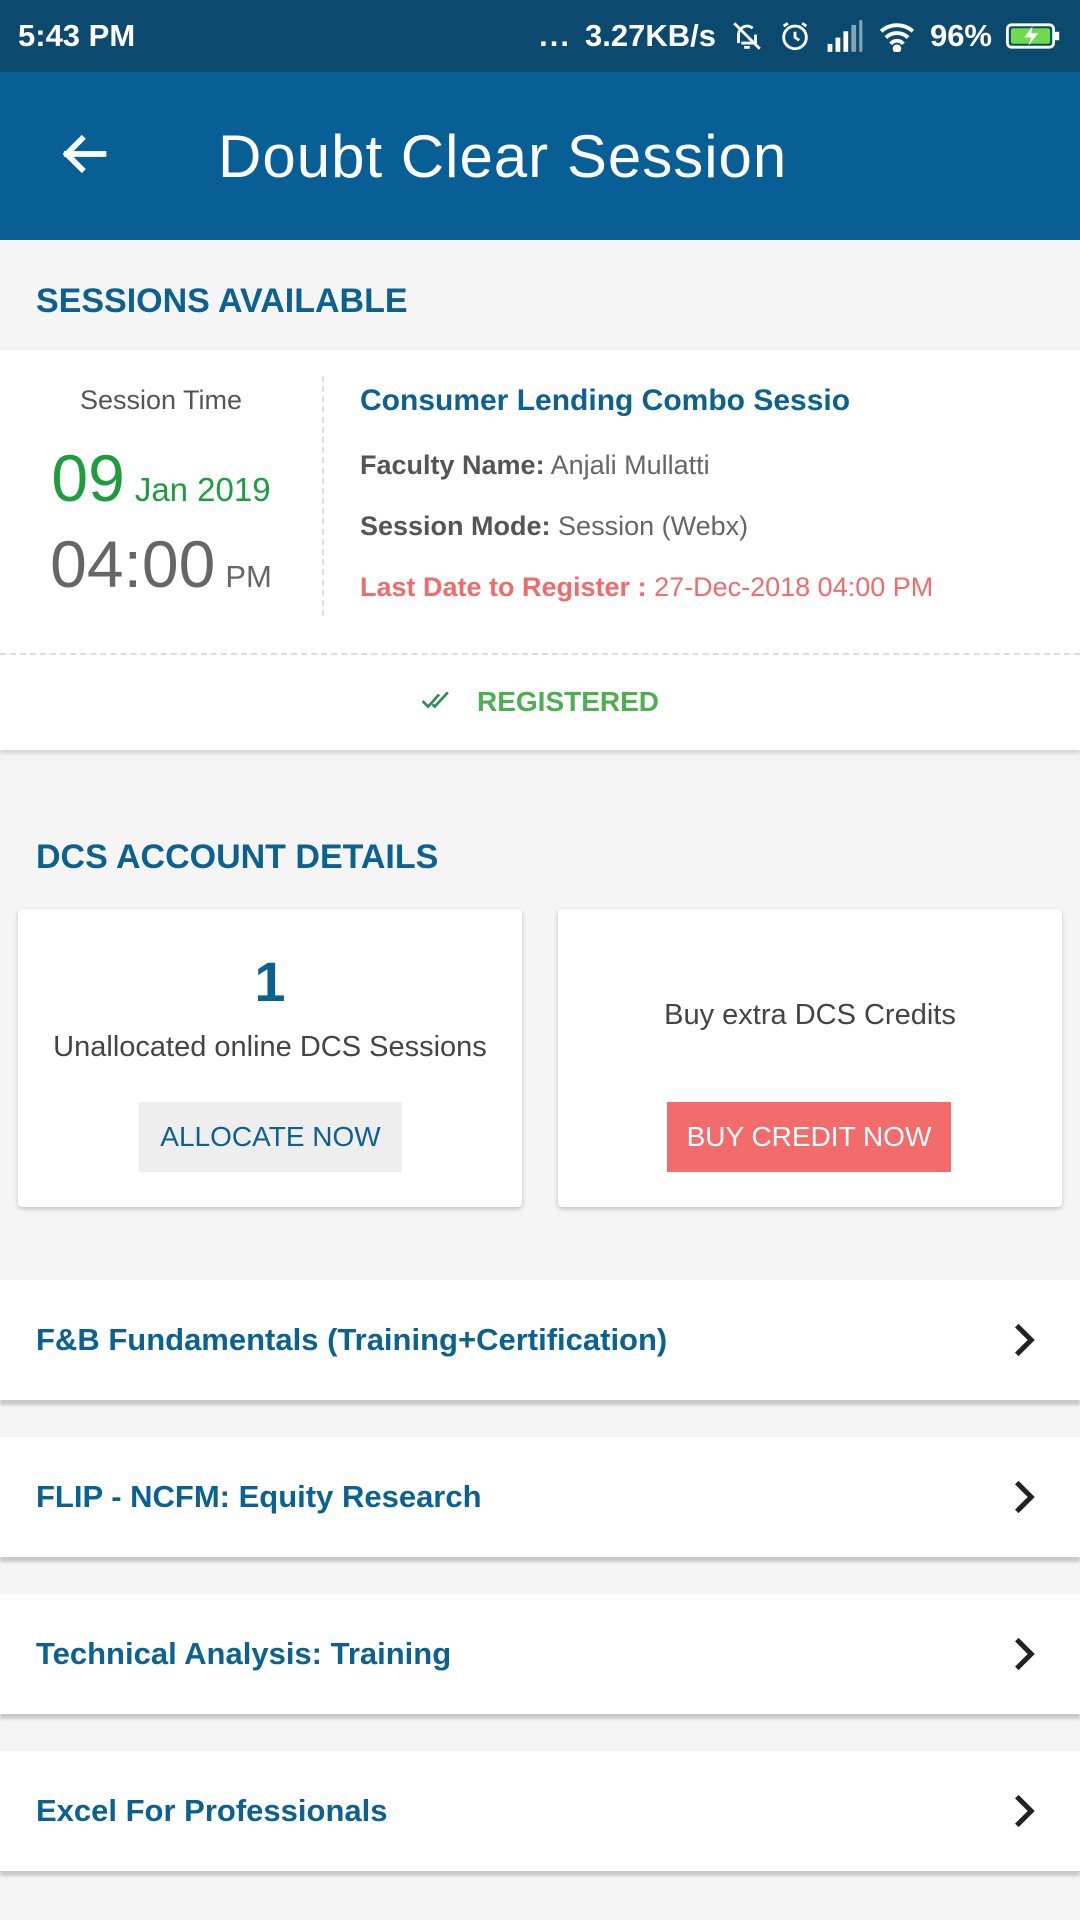 The width and height of the screenshot is (1080, 1920). I want to click on wifi-icon, so click(897, 36).